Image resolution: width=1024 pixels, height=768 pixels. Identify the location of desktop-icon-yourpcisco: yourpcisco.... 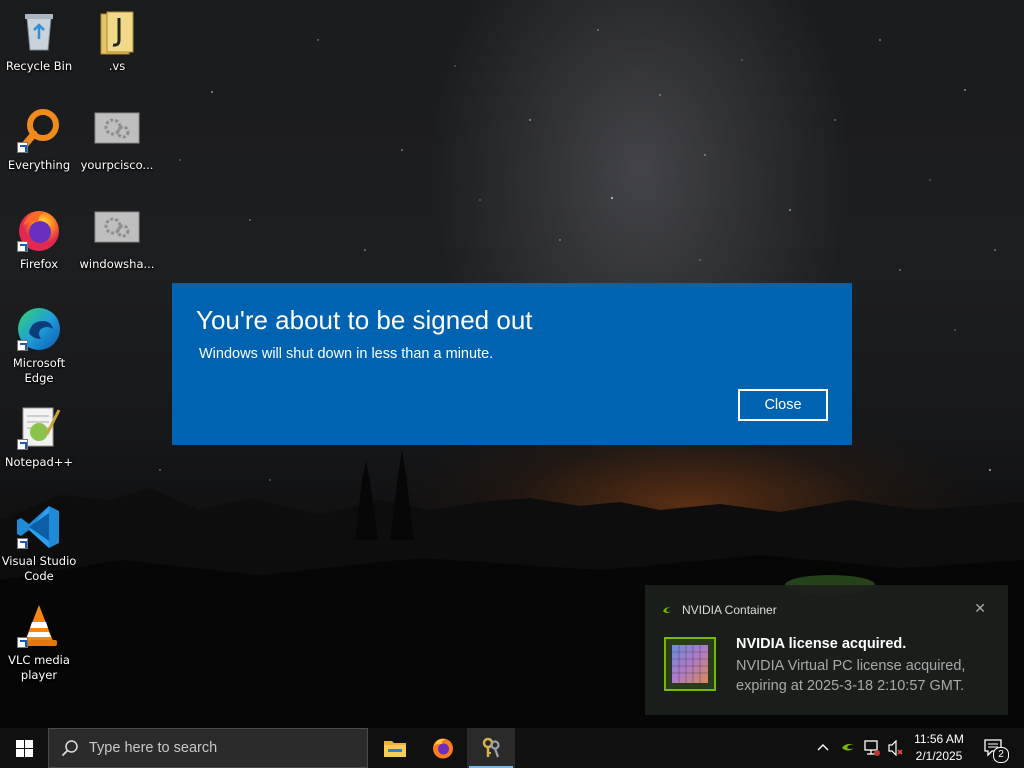
(117, 140).